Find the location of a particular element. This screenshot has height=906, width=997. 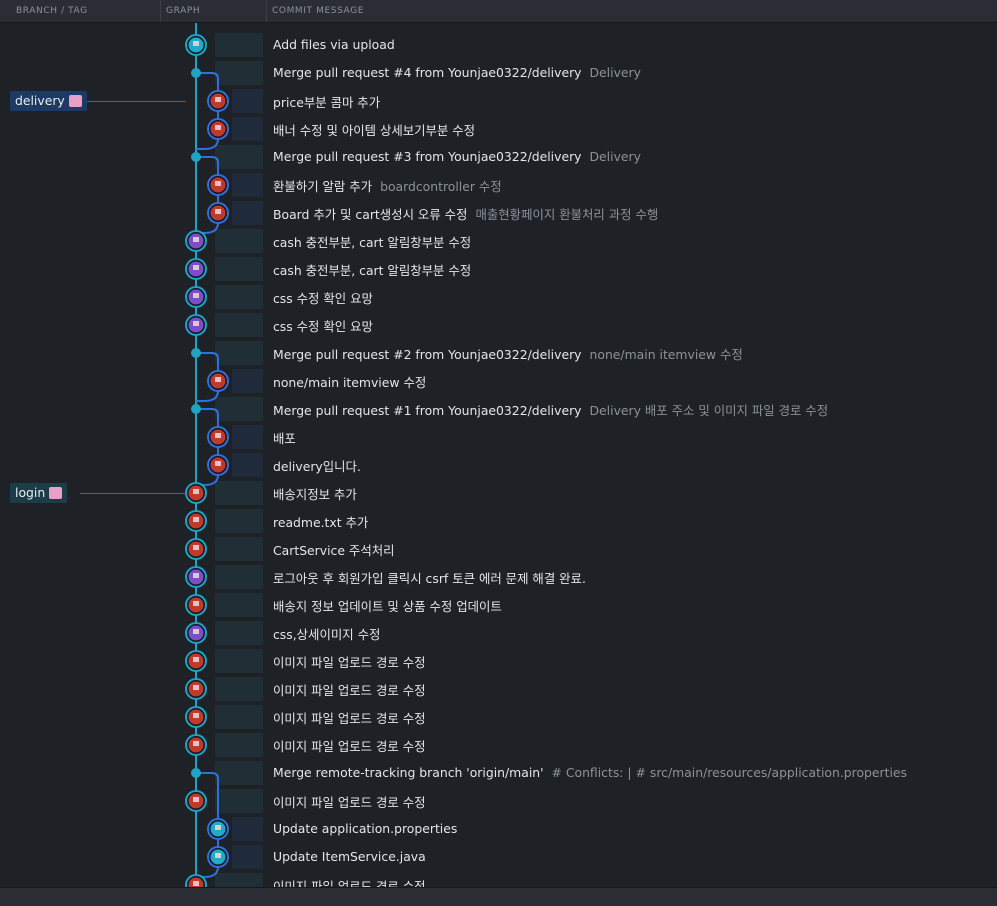

commit-summary: 배너 수정 및 아이템 상세보기부분 수정 is located at coordinates (374, 130).